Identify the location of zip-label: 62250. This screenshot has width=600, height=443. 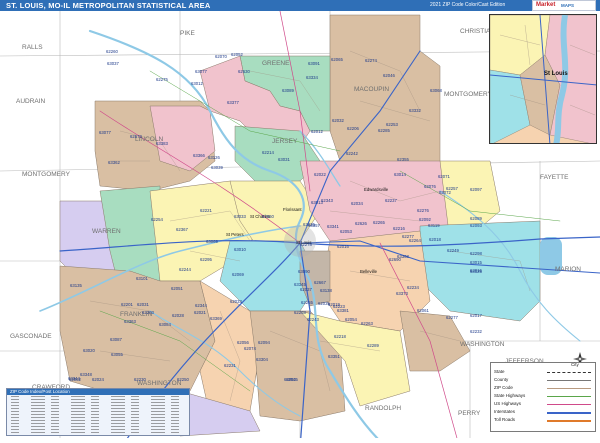
(183, 379).